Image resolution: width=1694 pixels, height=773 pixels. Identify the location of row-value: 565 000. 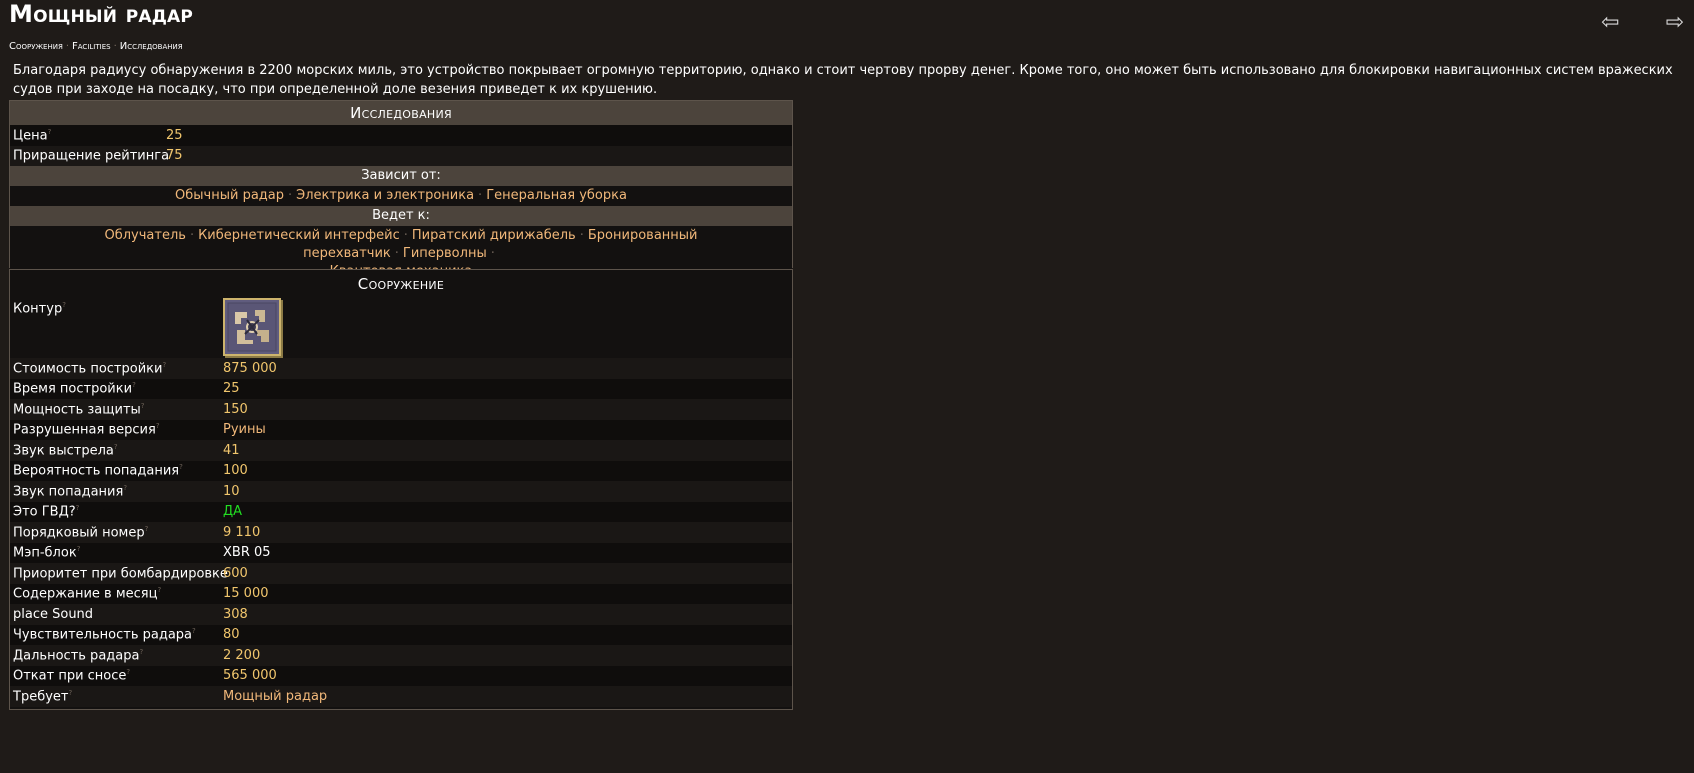
(250, 676).